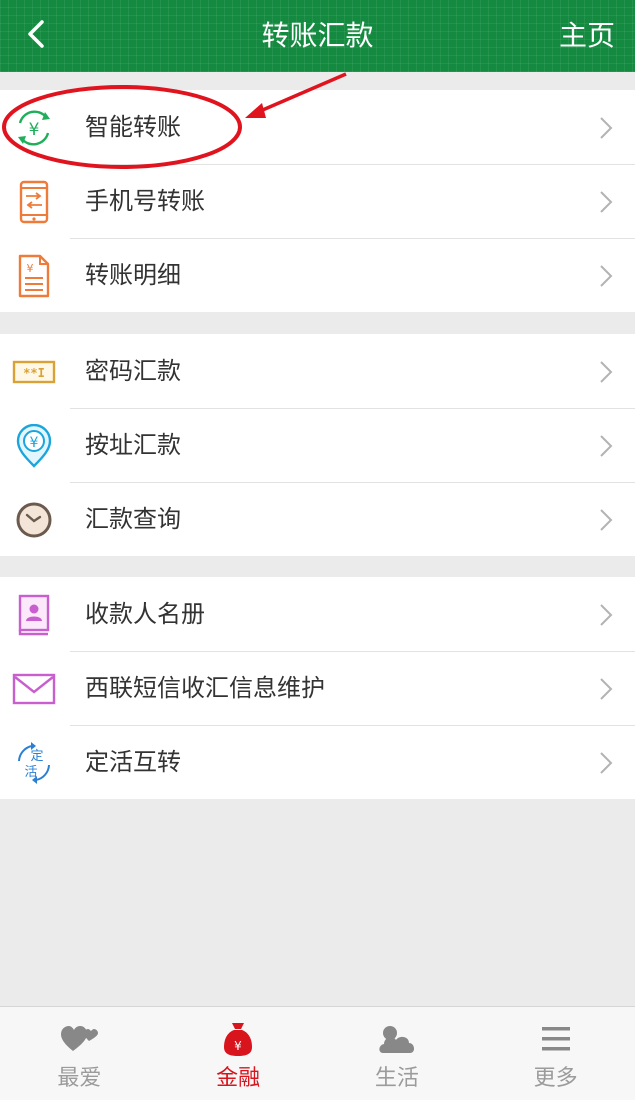  I want to click on tab-more: 更多, so click(555, 1053).